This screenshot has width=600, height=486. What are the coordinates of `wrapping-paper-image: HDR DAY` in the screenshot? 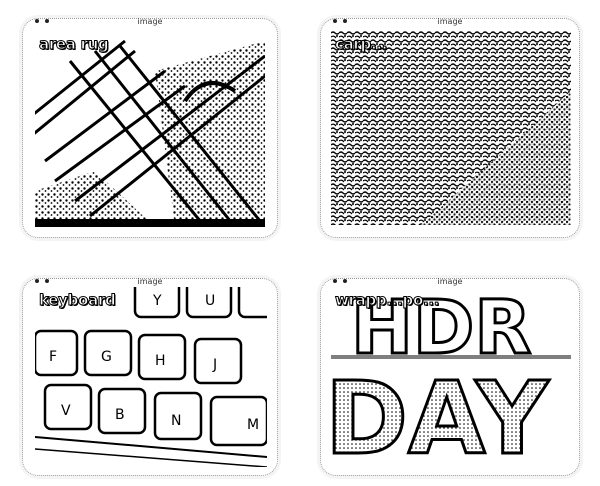 It's located at (451, 377).